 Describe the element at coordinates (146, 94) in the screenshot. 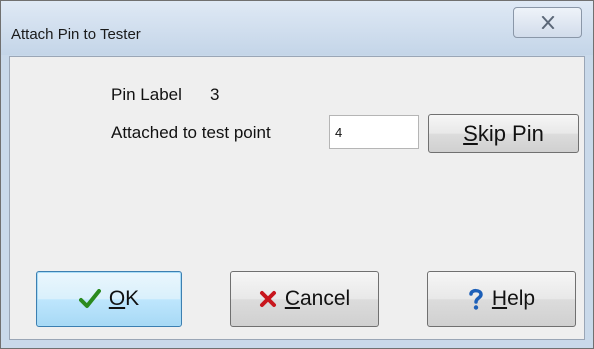

I see `pin-label-caption: Pin Label` at that location.